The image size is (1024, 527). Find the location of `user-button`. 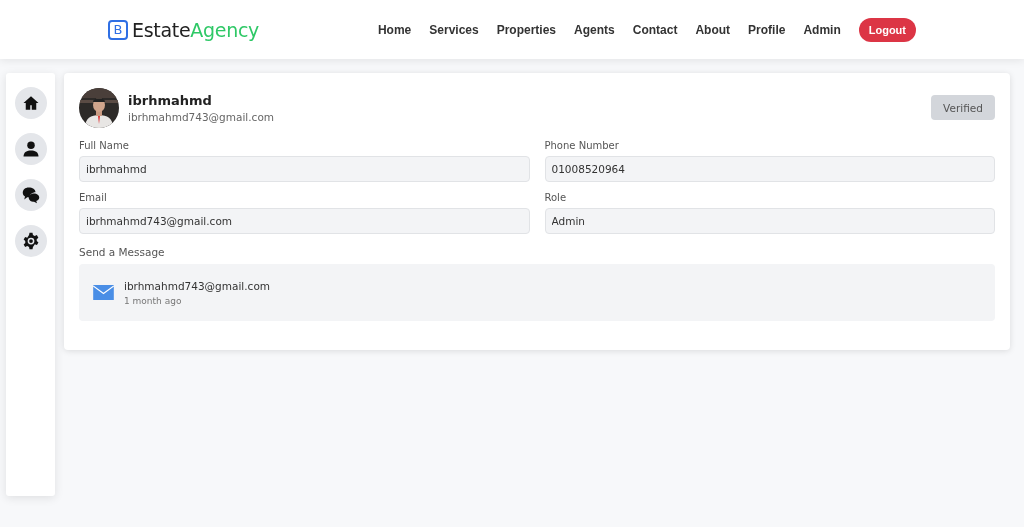

user-button is located at coordinates (30, 149).